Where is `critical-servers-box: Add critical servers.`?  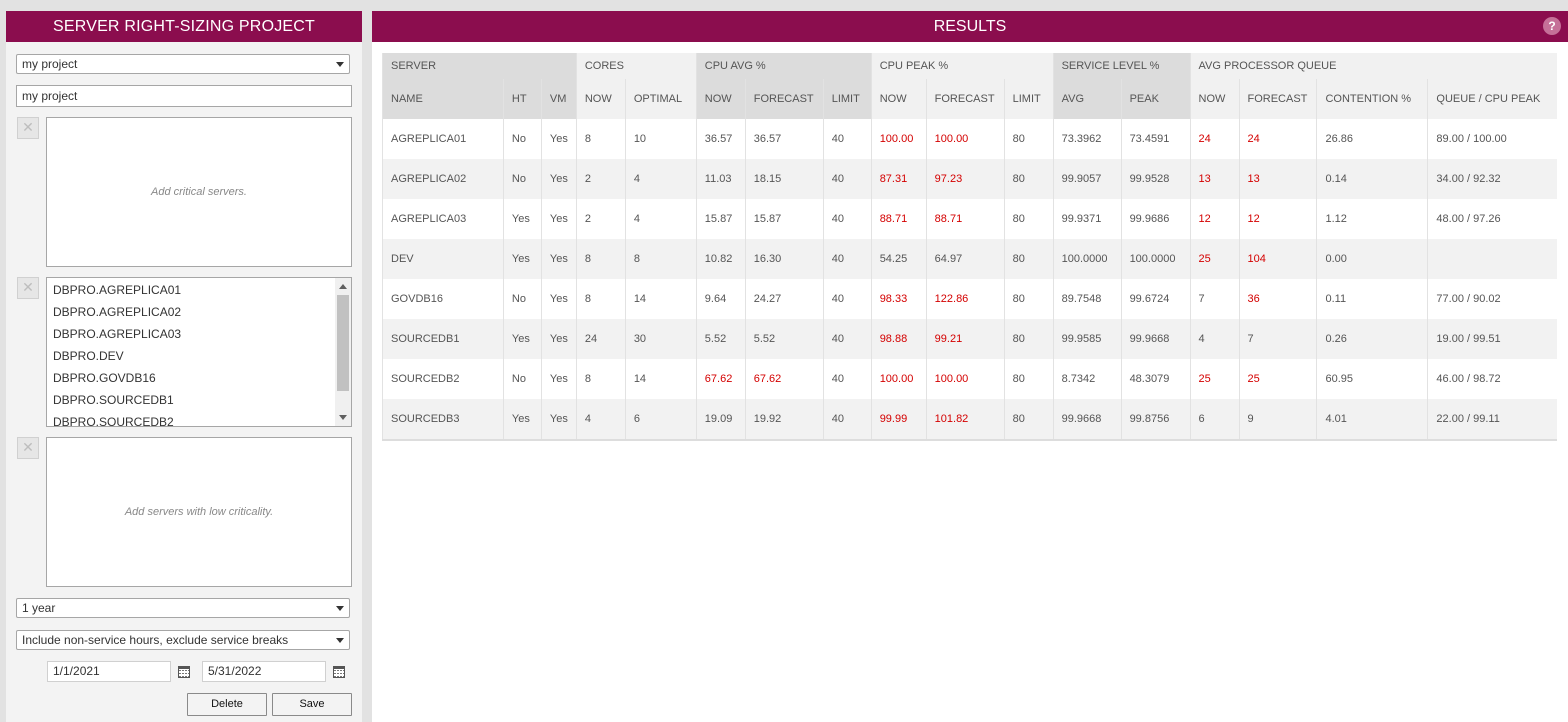
critical-servers-box: Add critical servers. is located at coordinates (199, 192).